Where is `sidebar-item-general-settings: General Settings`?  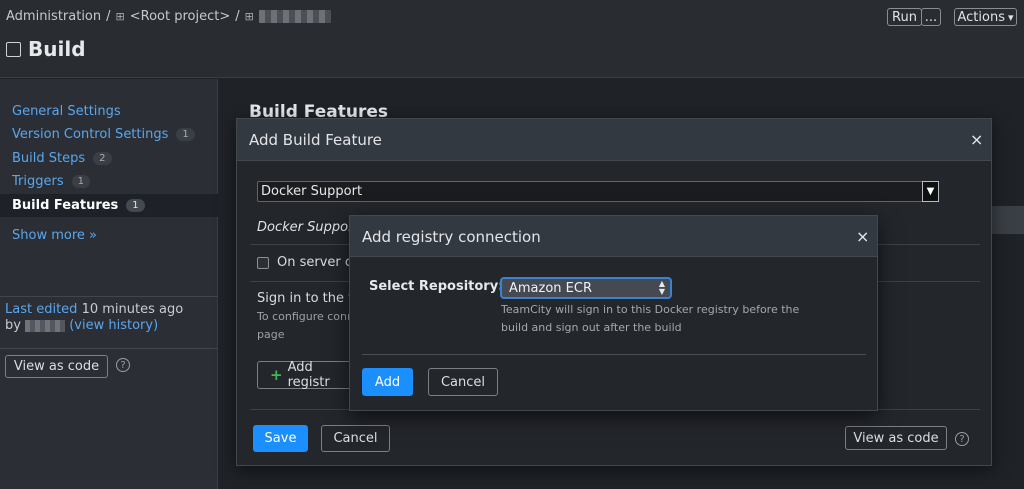 sidebar-item-general-settings: General Settings is located at coordinates (109, 111).